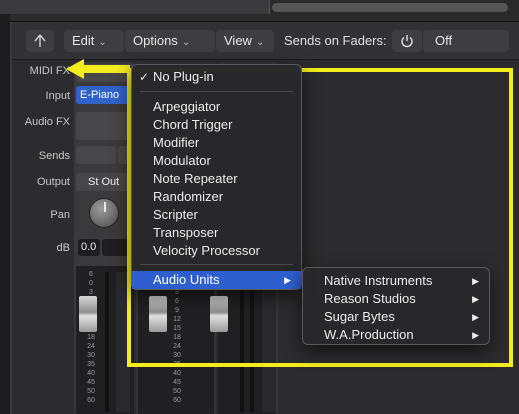 The height and width of the screenshot is (414, 519). What do you see at coordinates (396, 317) in the screenshot?
I see `menu-item-sugar-bytes: Sugar Bytes ▶` at bounding box center [396, 317].